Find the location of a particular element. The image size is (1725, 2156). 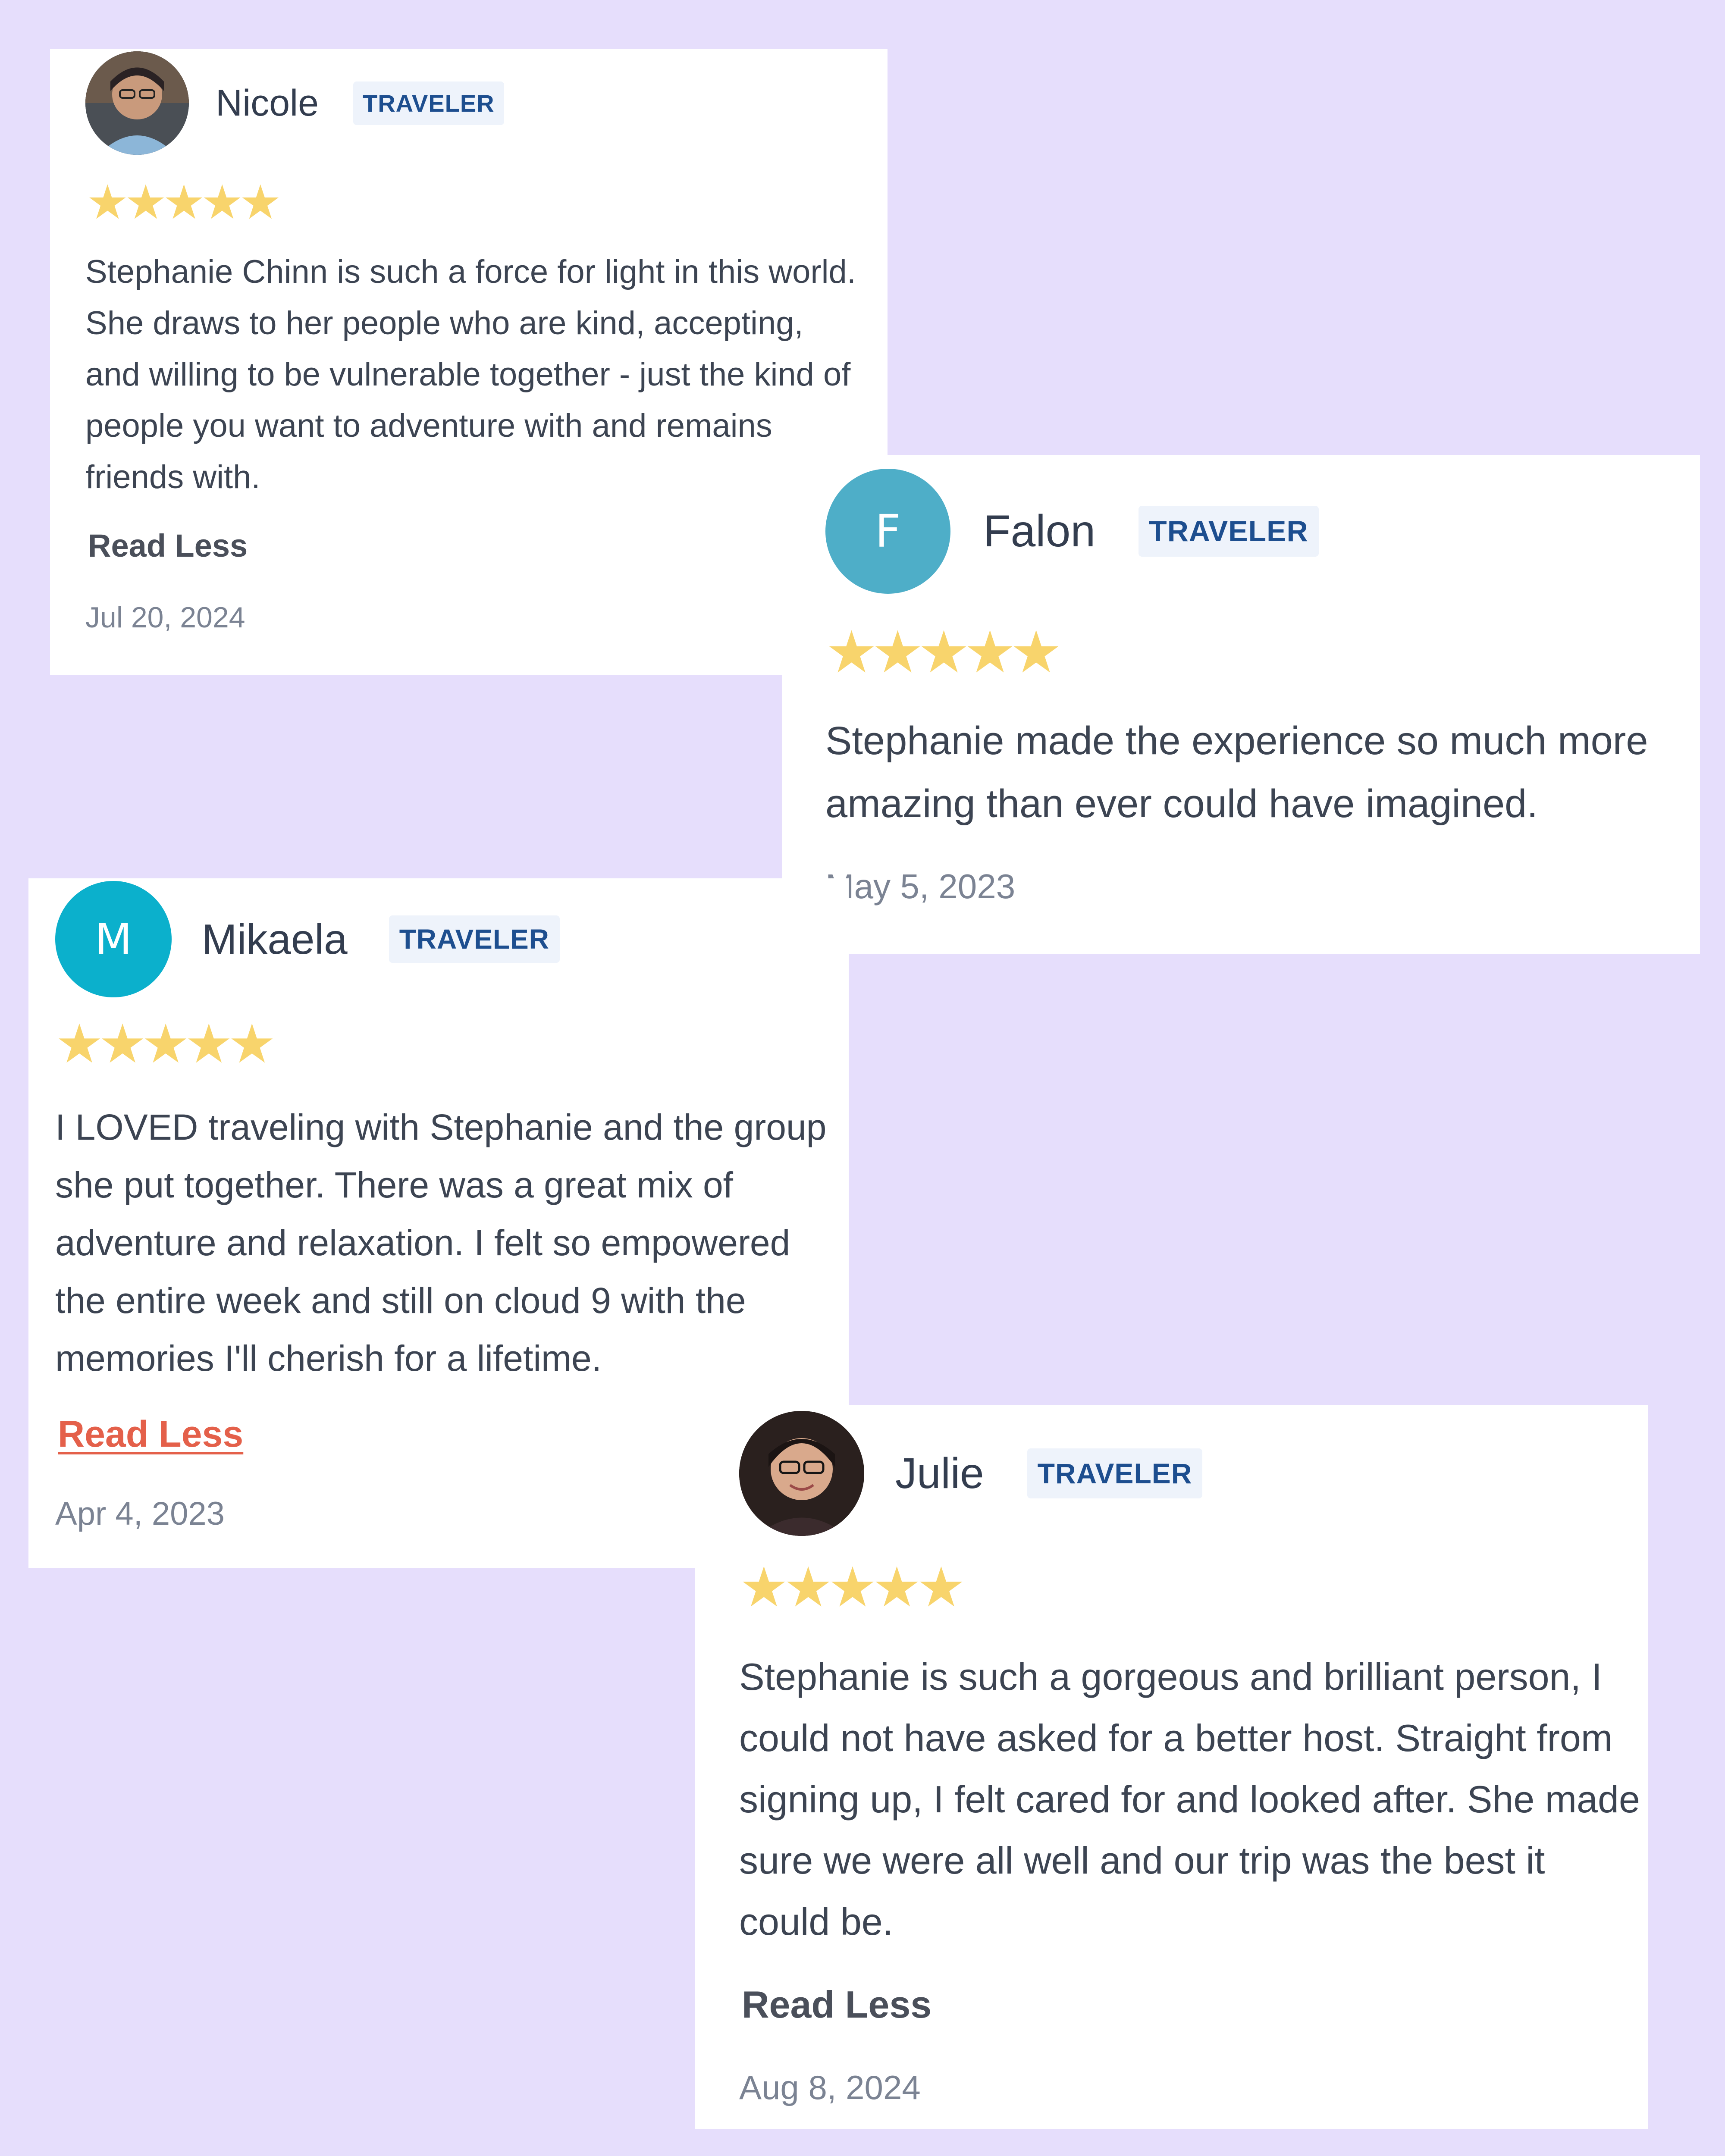

reviewer-name: Julie is located at coordinates (939, 1473).